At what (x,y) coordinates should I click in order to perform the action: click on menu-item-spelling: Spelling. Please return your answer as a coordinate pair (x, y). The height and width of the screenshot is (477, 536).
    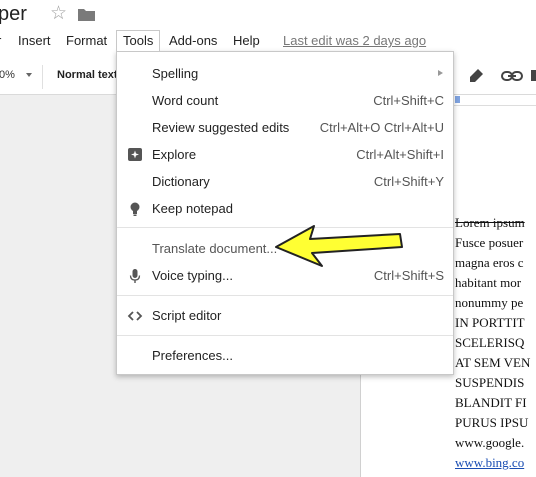
    Looking at the image, I should click on (285, 73).